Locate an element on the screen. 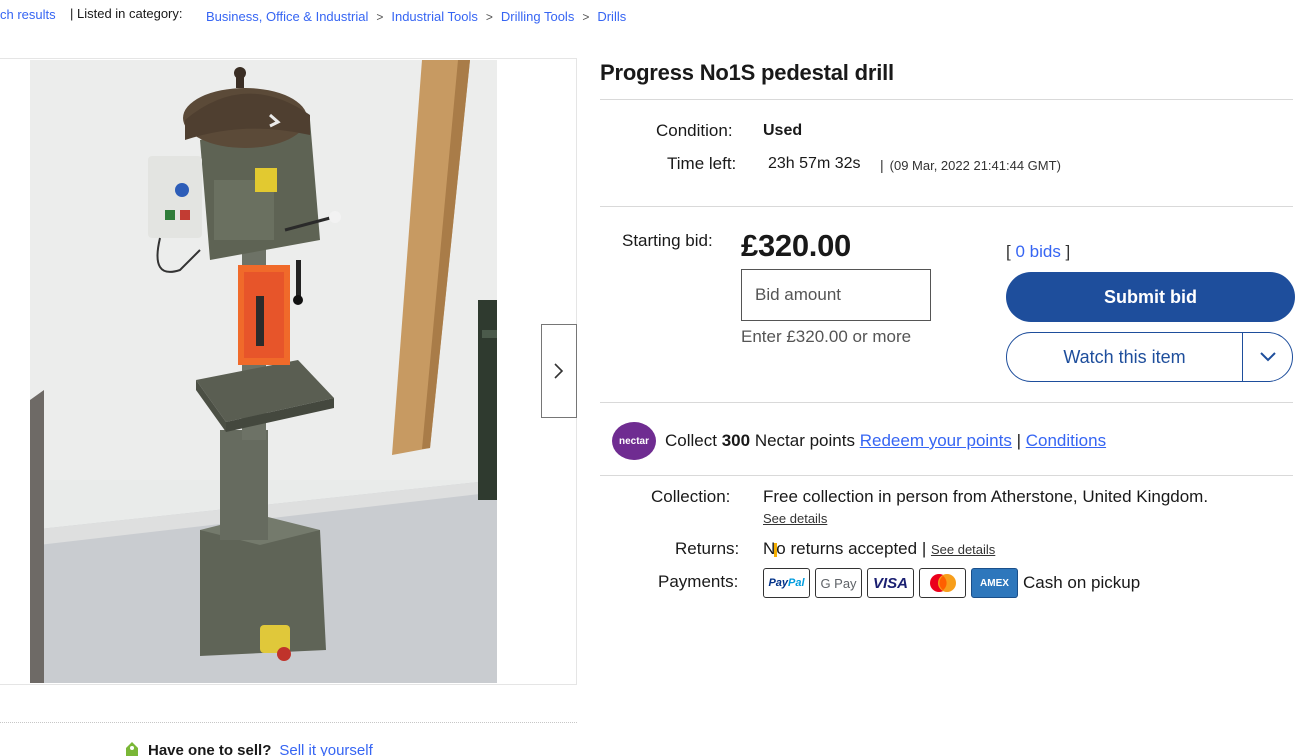  bids-count-link: 0 bids is located at coordinates (1037, 251).